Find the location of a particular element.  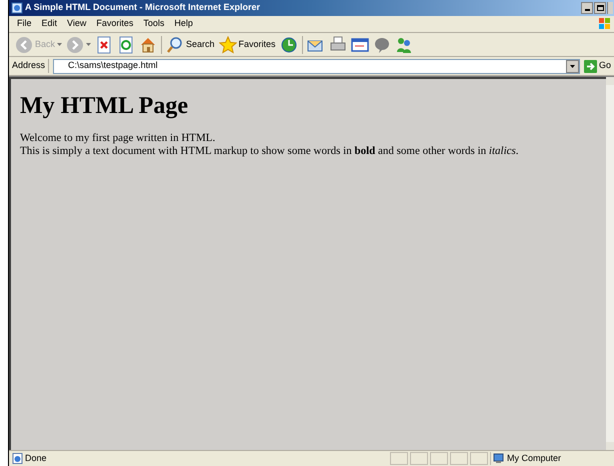

home-button is located at coordinates (148, 45).